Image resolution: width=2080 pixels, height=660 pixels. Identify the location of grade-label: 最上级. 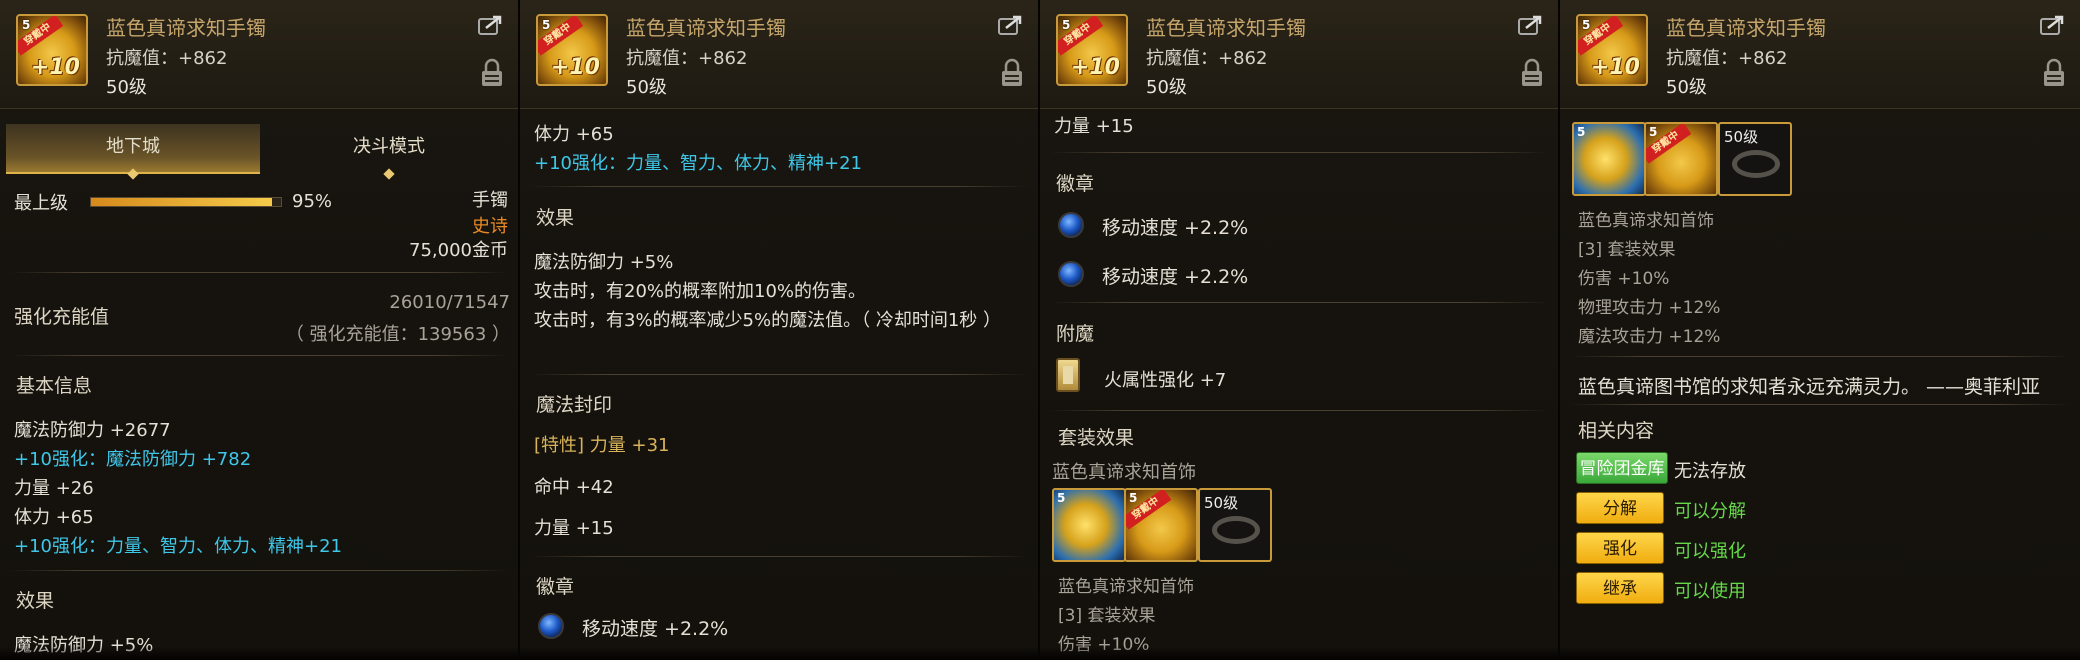
(41, 203).